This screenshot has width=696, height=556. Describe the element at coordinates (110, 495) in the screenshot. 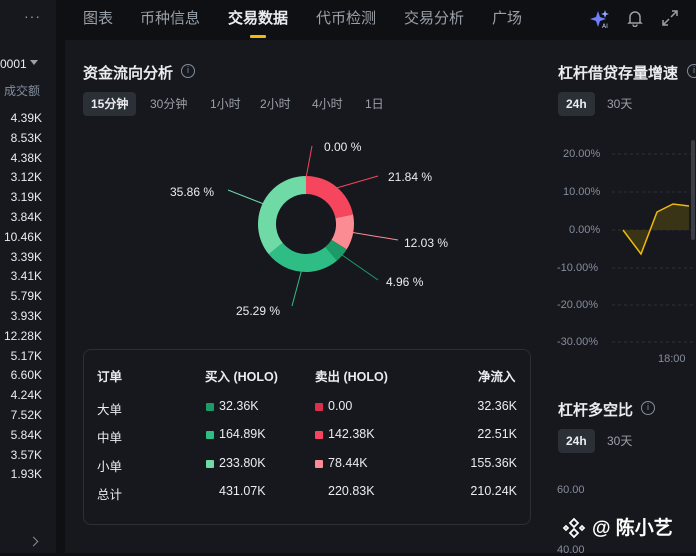

I see `row-label-total: 总计` at that location.